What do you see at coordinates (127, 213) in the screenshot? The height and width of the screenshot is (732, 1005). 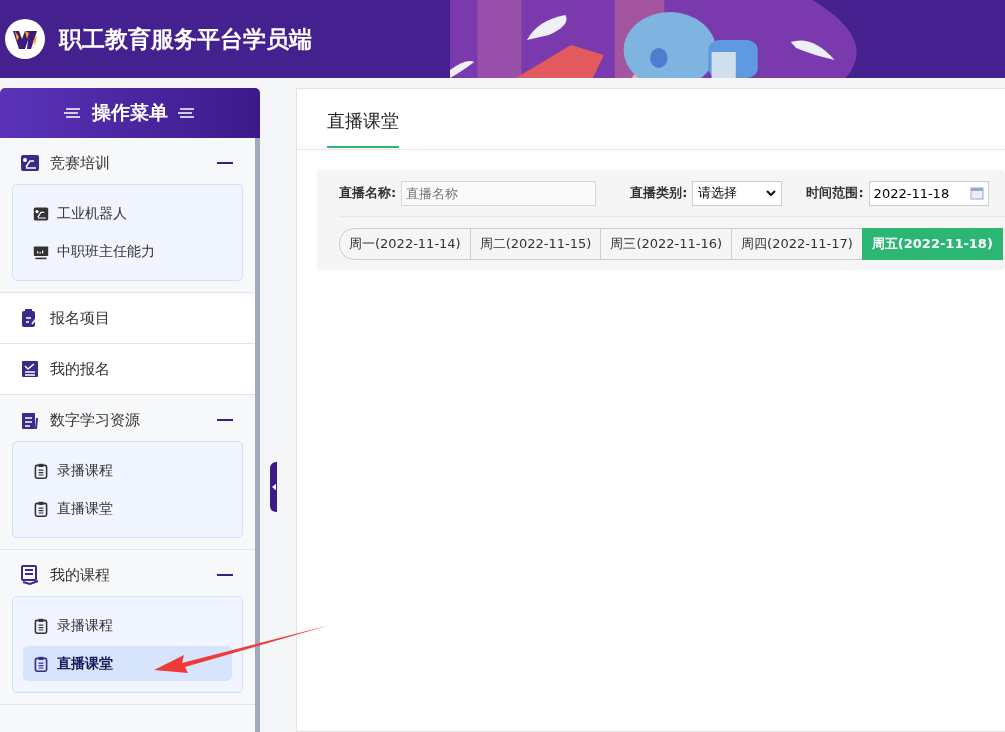 I see `submenu-item: 工业机器人` at bounding box center [127, 213].